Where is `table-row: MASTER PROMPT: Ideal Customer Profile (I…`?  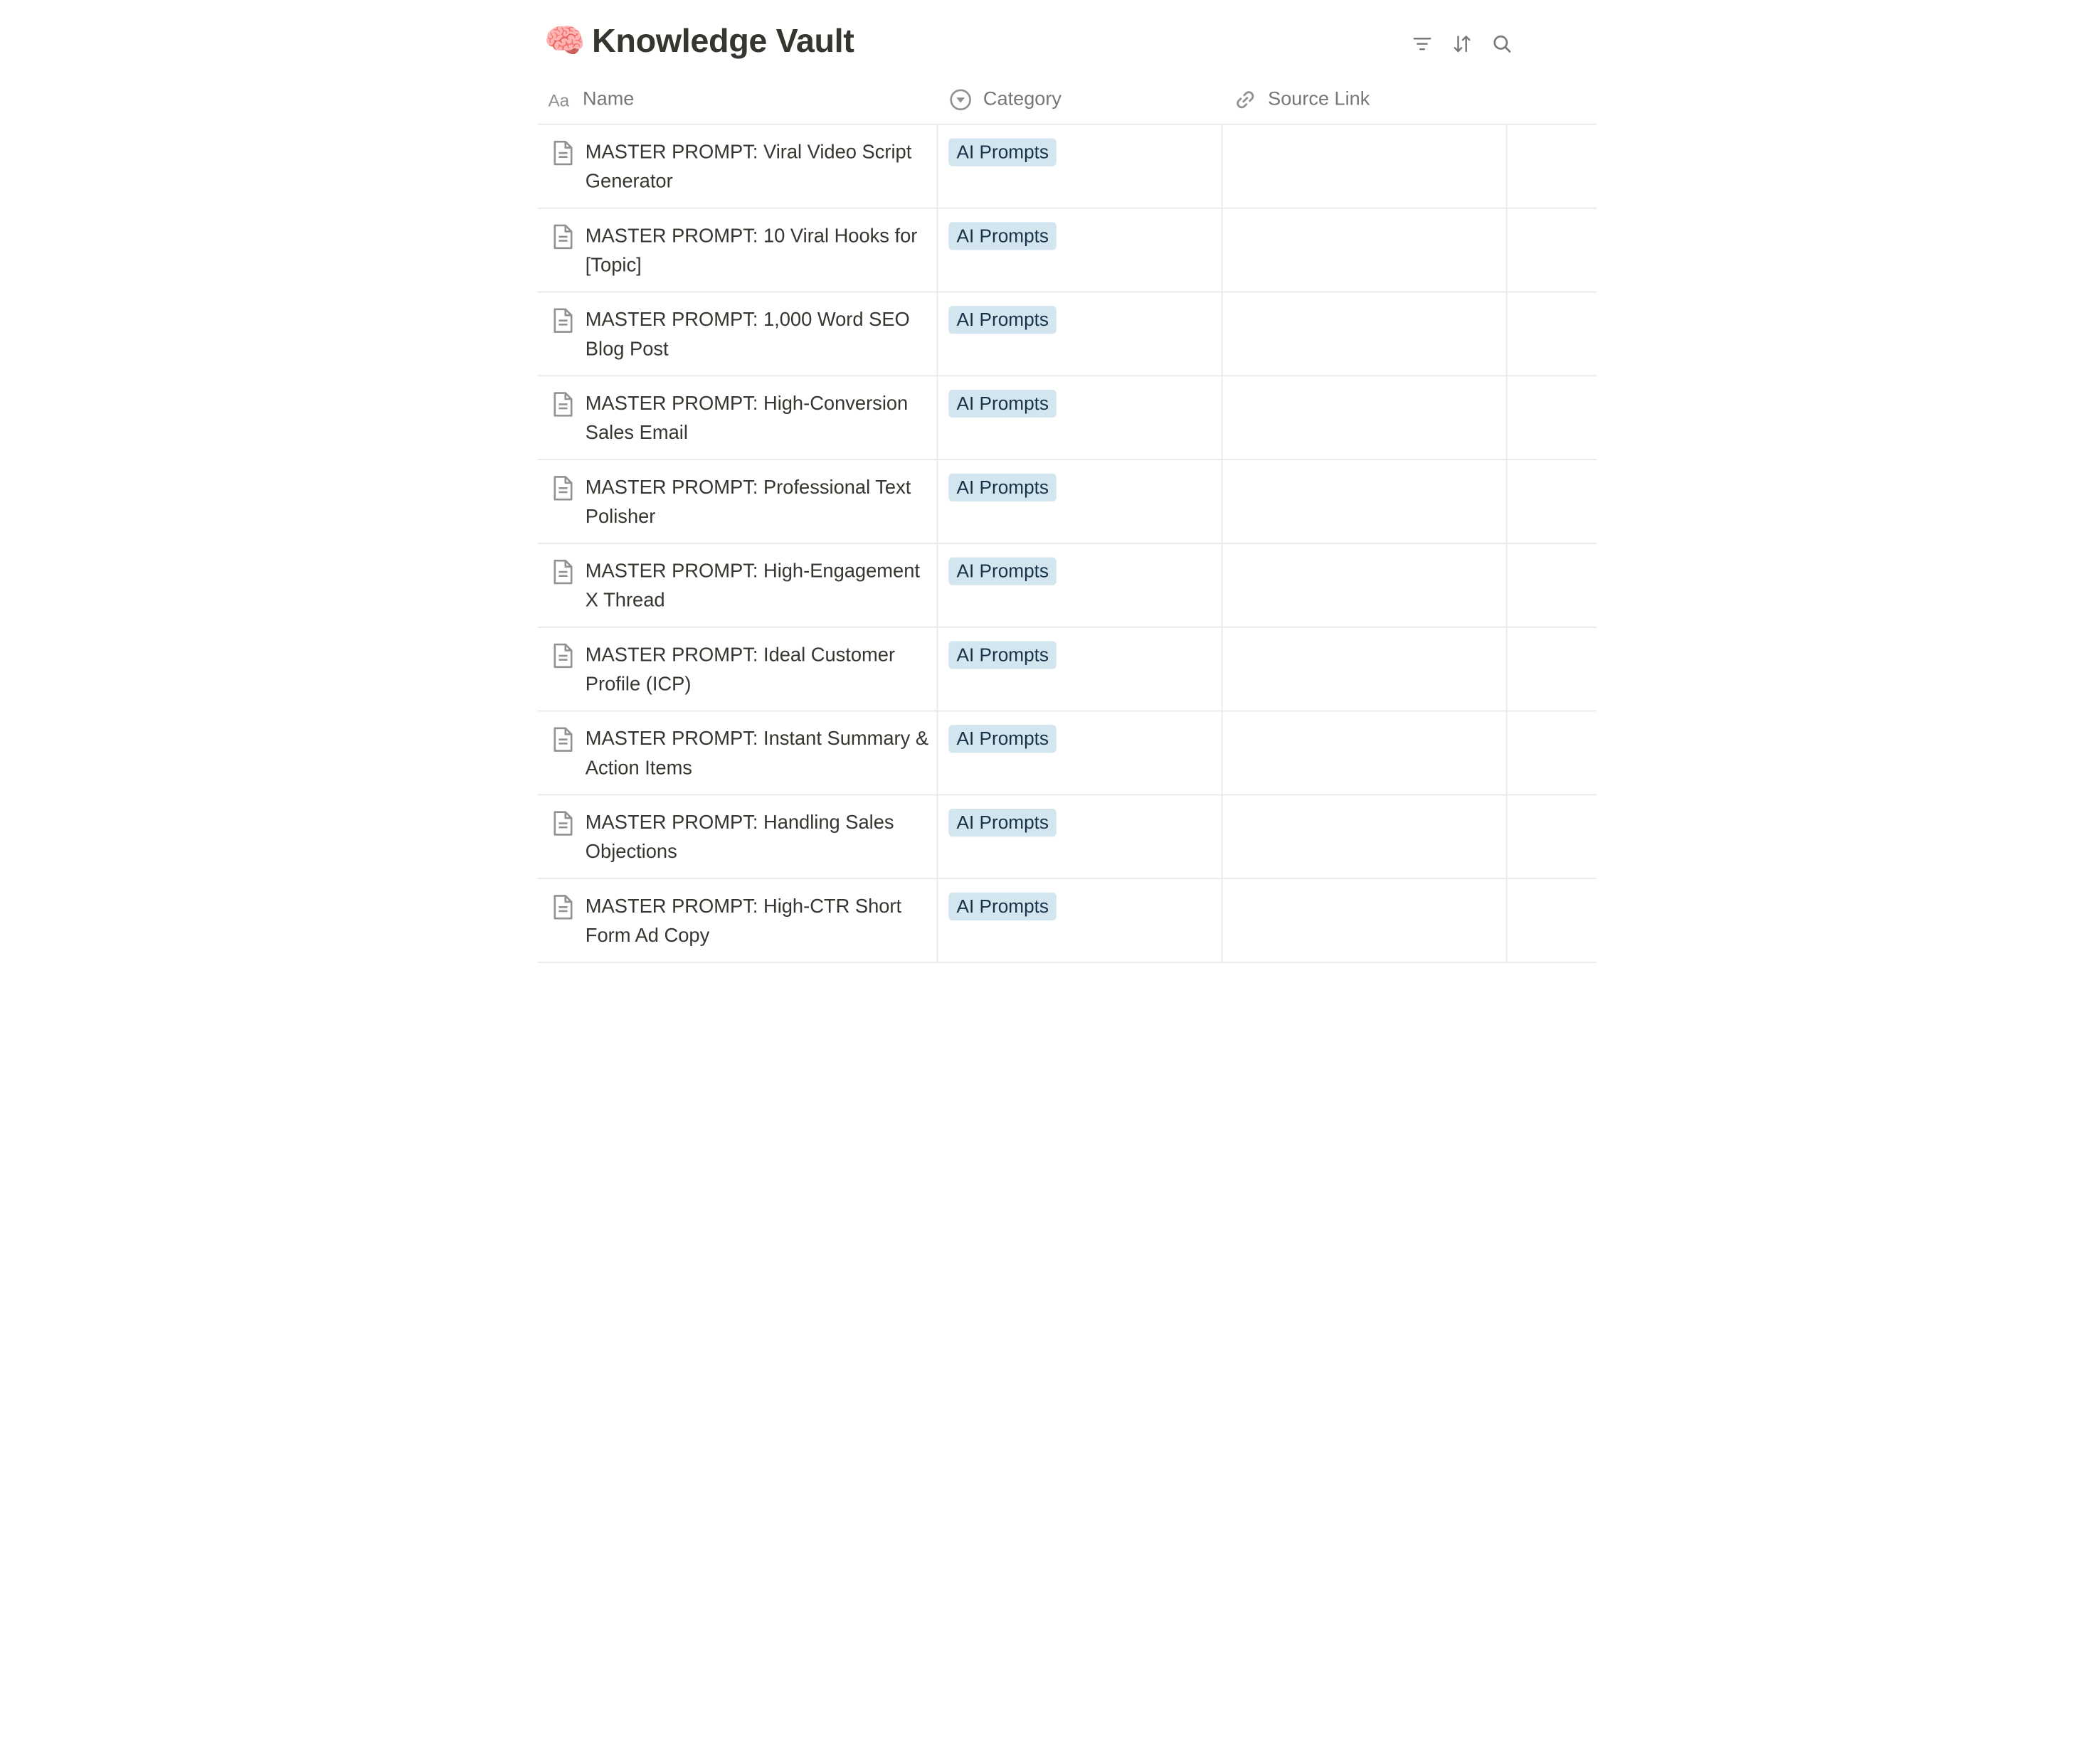
table-row: MASTER PROMPT: Ideal Customer Profile (I… is located at coordinates (1067, 669).